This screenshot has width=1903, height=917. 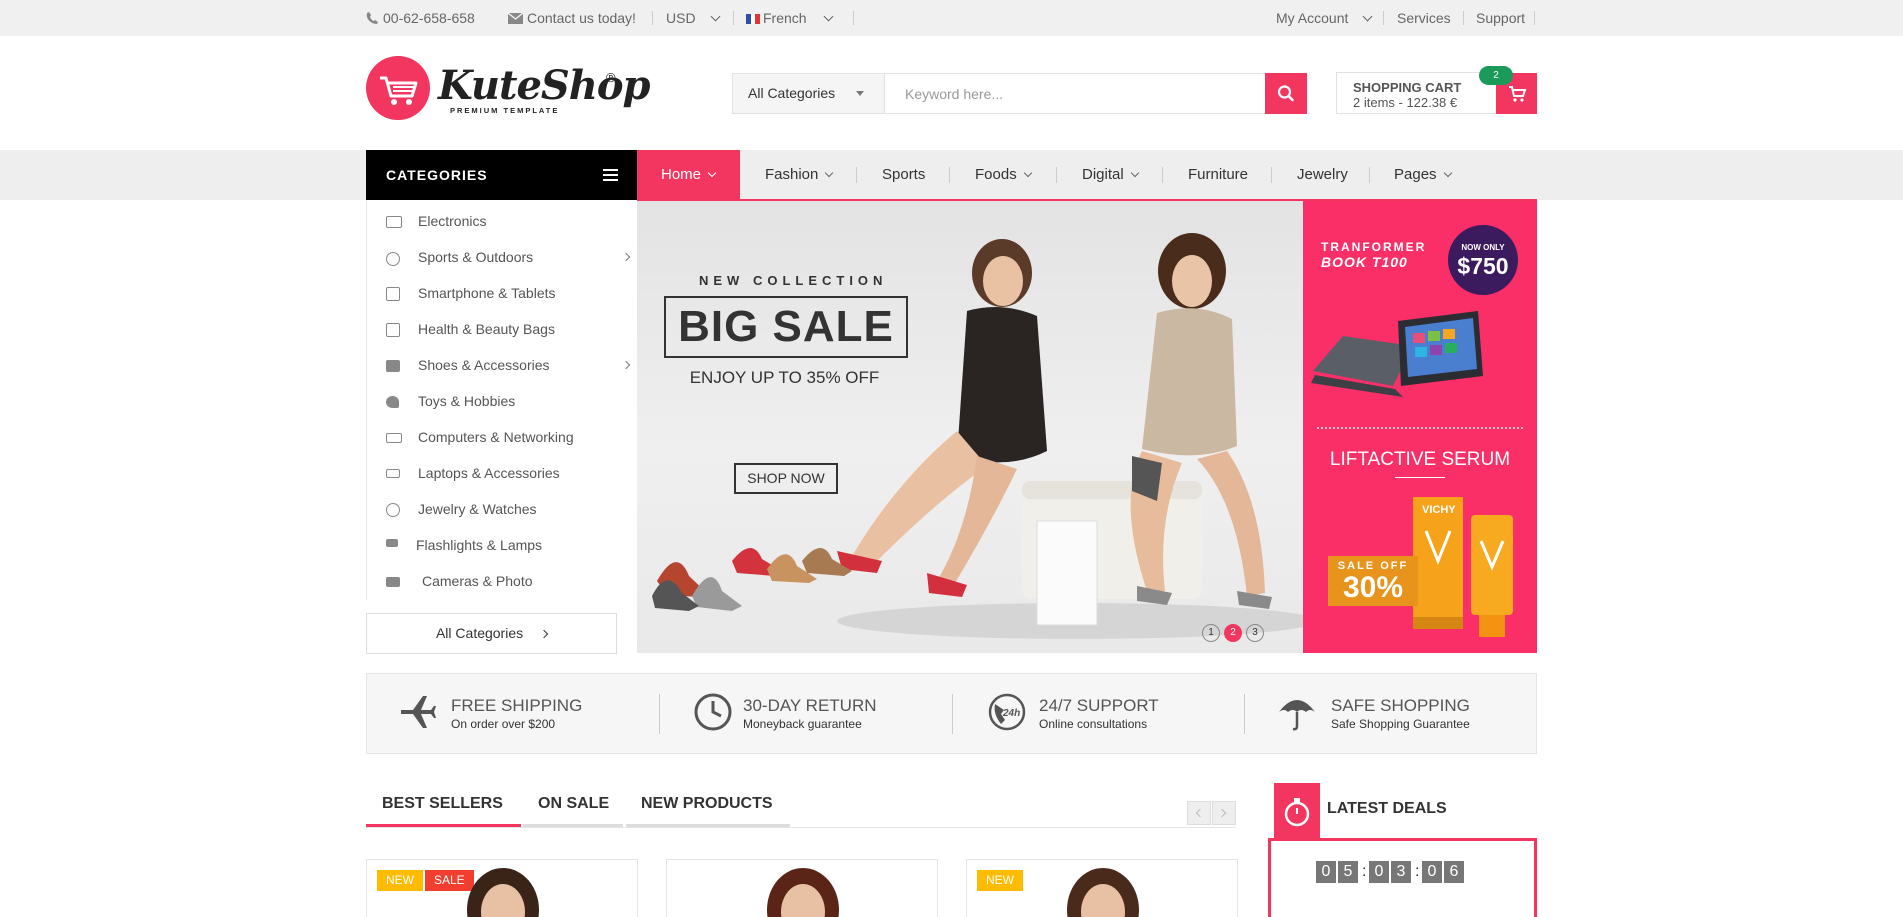 I want to click on caret-down-icon, so click(x=860, y=93).